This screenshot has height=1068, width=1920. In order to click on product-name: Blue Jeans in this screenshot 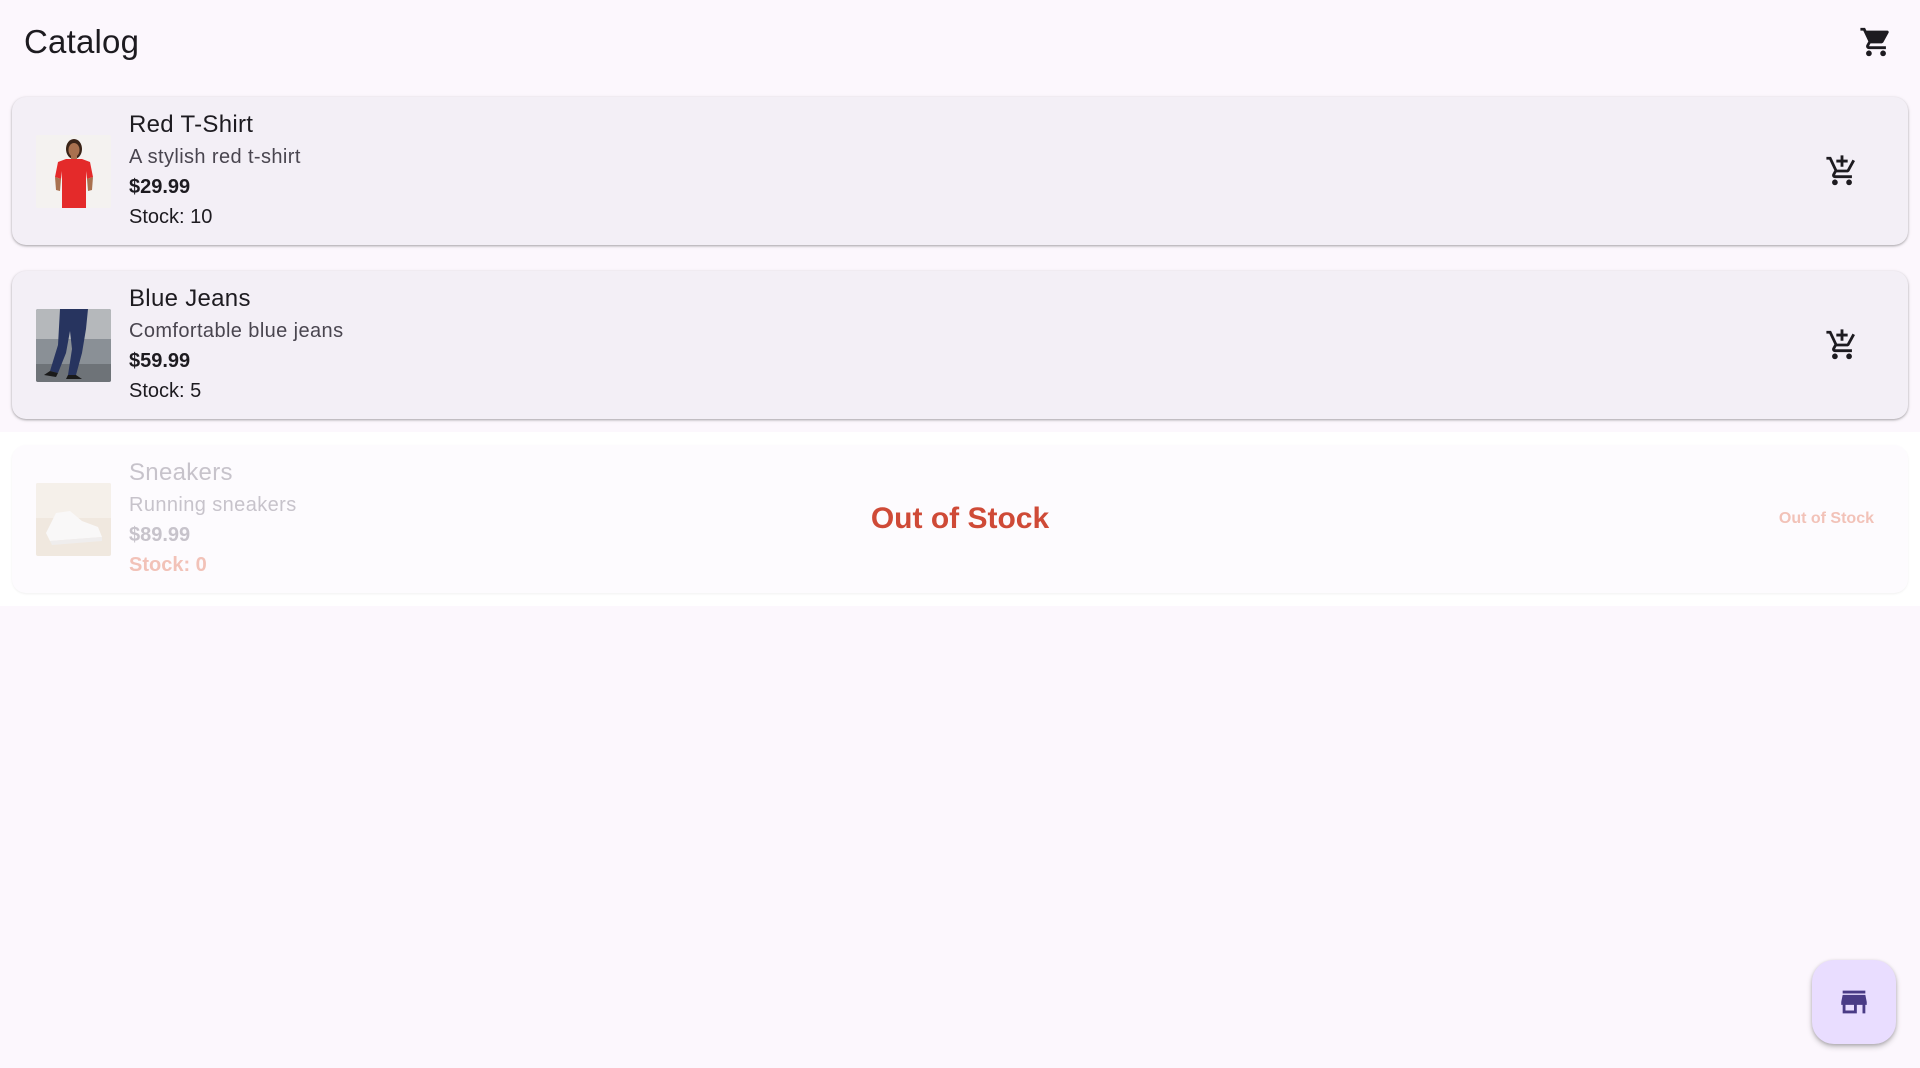, I will do `click(190, 298)`.